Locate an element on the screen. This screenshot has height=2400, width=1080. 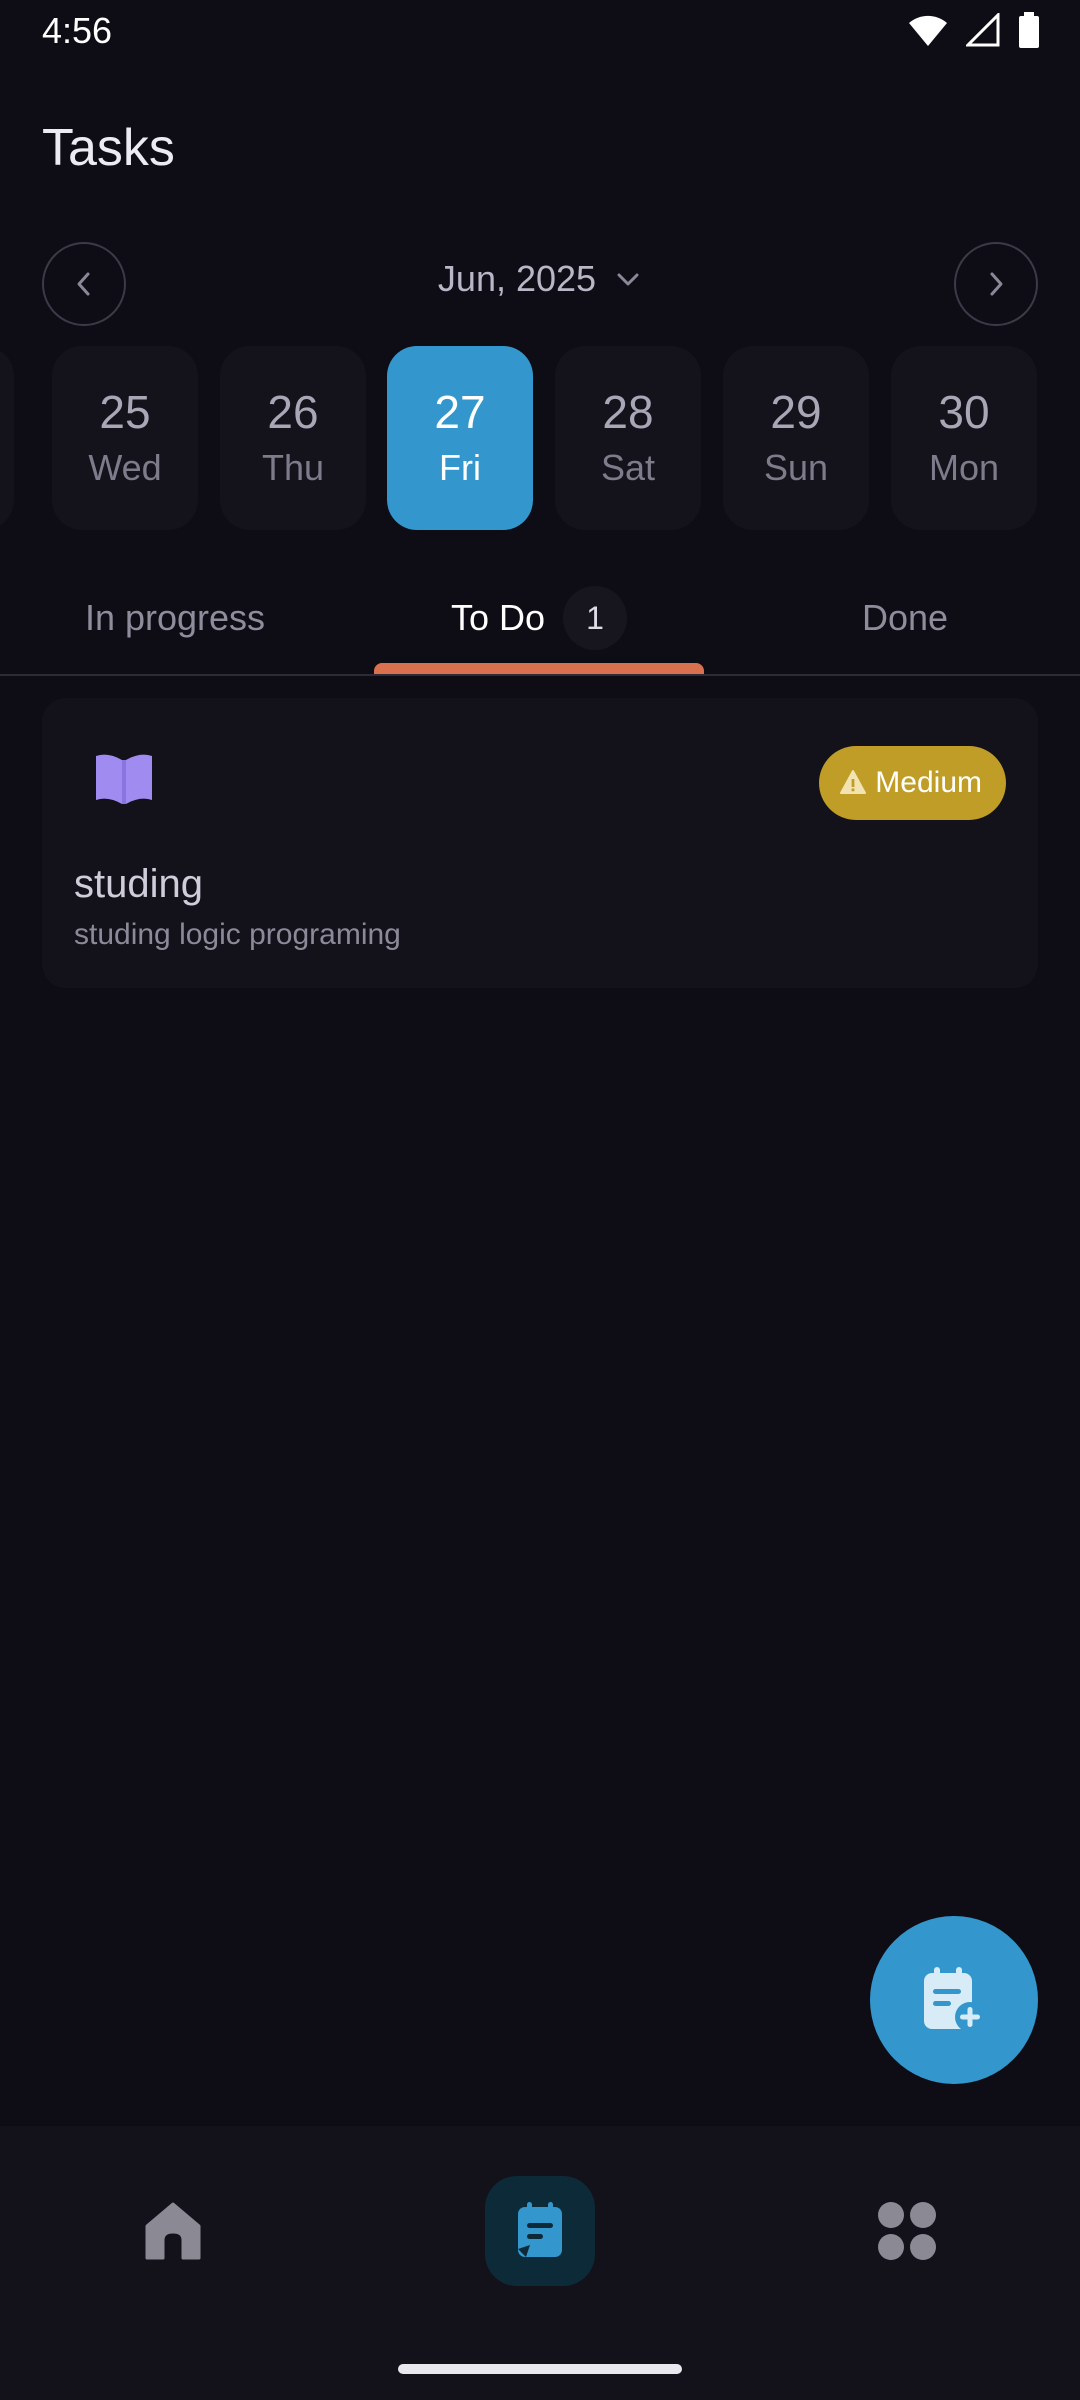
day-weekday: Mon is located at coordinates (964, 468).